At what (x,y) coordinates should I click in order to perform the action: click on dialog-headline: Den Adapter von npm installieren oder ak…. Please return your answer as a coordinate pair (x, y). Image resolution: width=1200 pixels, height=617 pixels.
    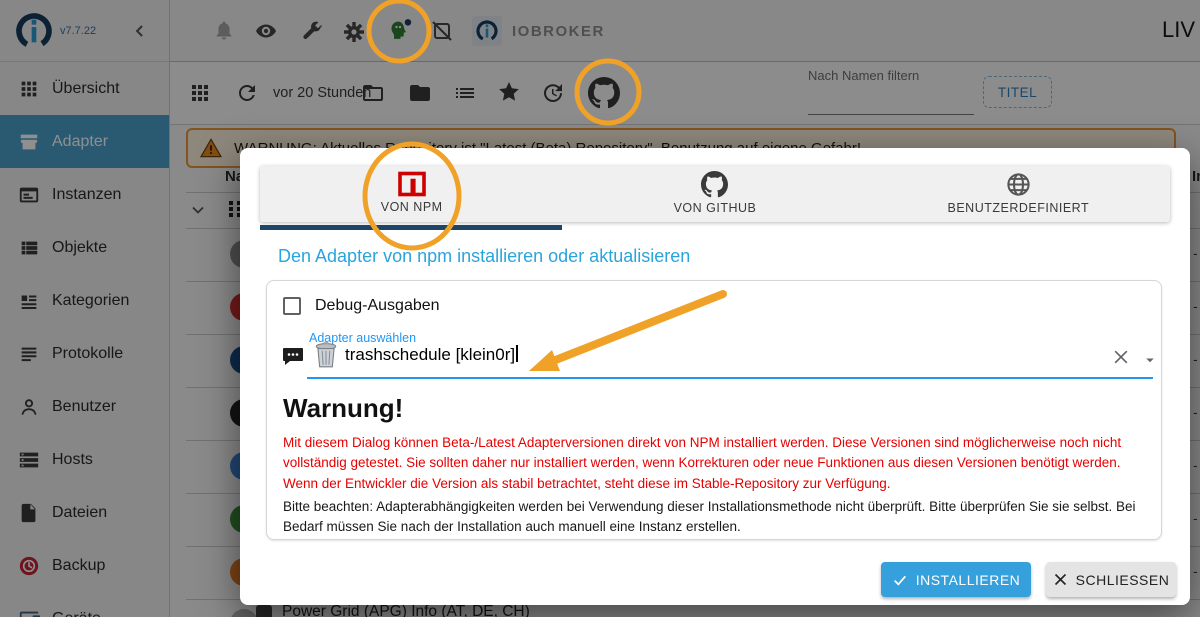
    Looking at the image, I should click on (484, 256).